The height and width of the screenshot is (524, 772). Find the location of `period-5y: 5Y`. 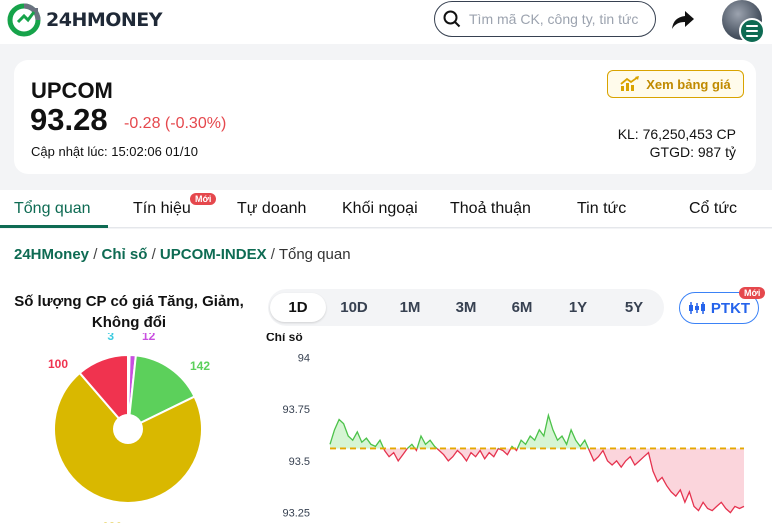

period-5y: 5Y is located at coordinates (634, 307).